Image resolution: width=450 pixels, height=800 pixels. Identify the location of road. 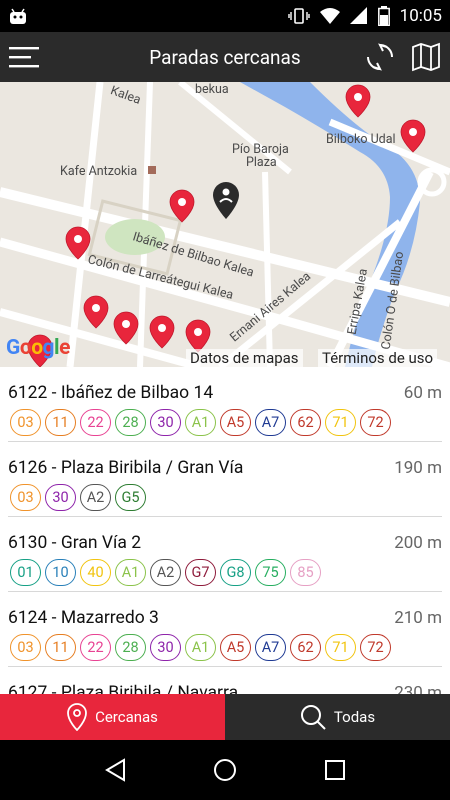
(267, 269).